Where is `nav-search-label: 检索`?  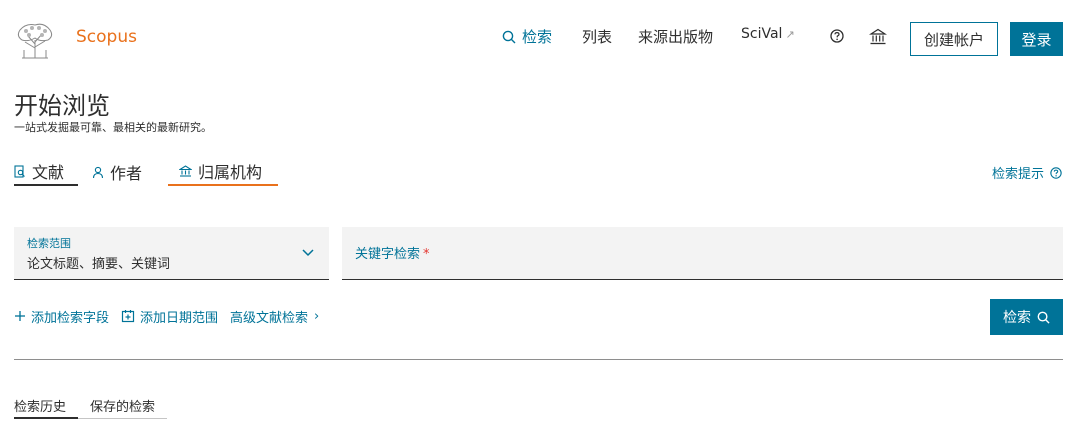
nav-search-label: 检索 is located at coordinates (537, 37).